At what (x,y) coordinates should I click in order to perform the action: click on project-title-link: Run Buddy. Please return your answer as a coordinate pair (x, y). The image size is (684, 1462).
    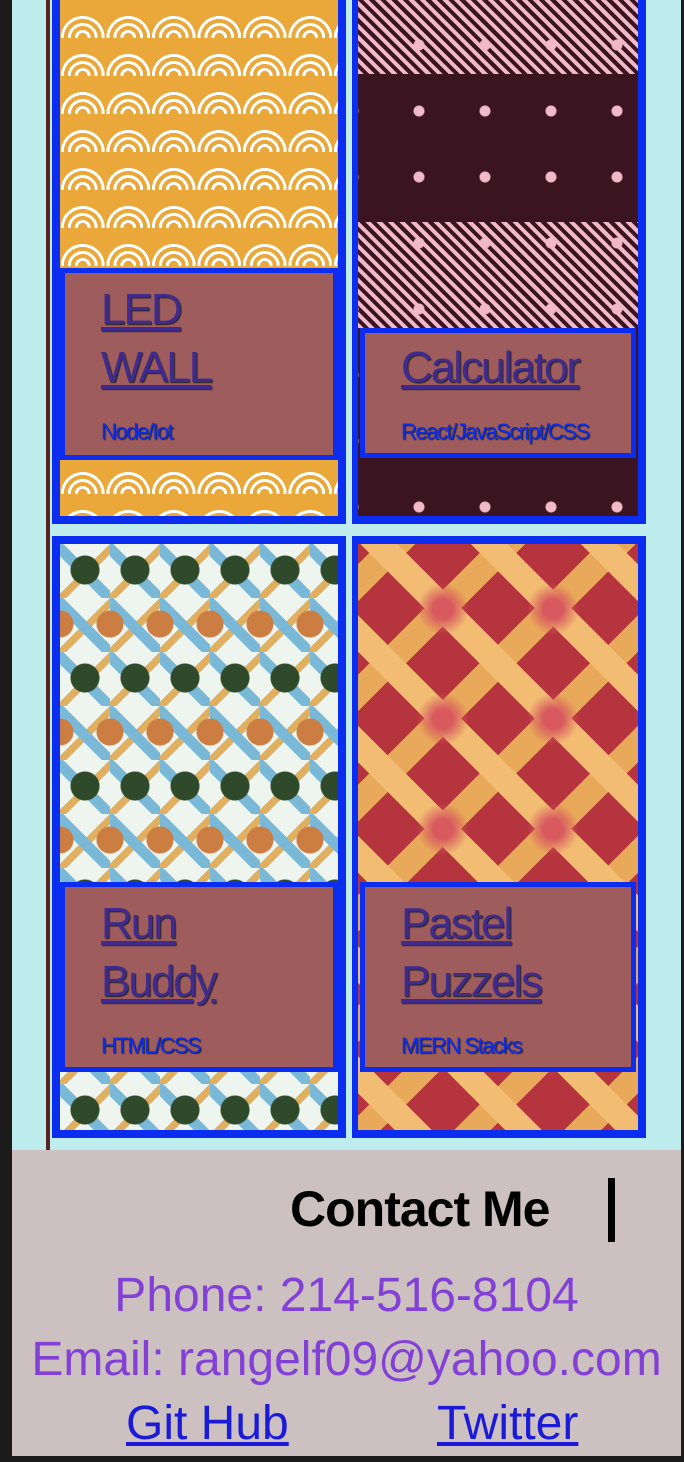
    Looking at the image, I should click on (159, 953).